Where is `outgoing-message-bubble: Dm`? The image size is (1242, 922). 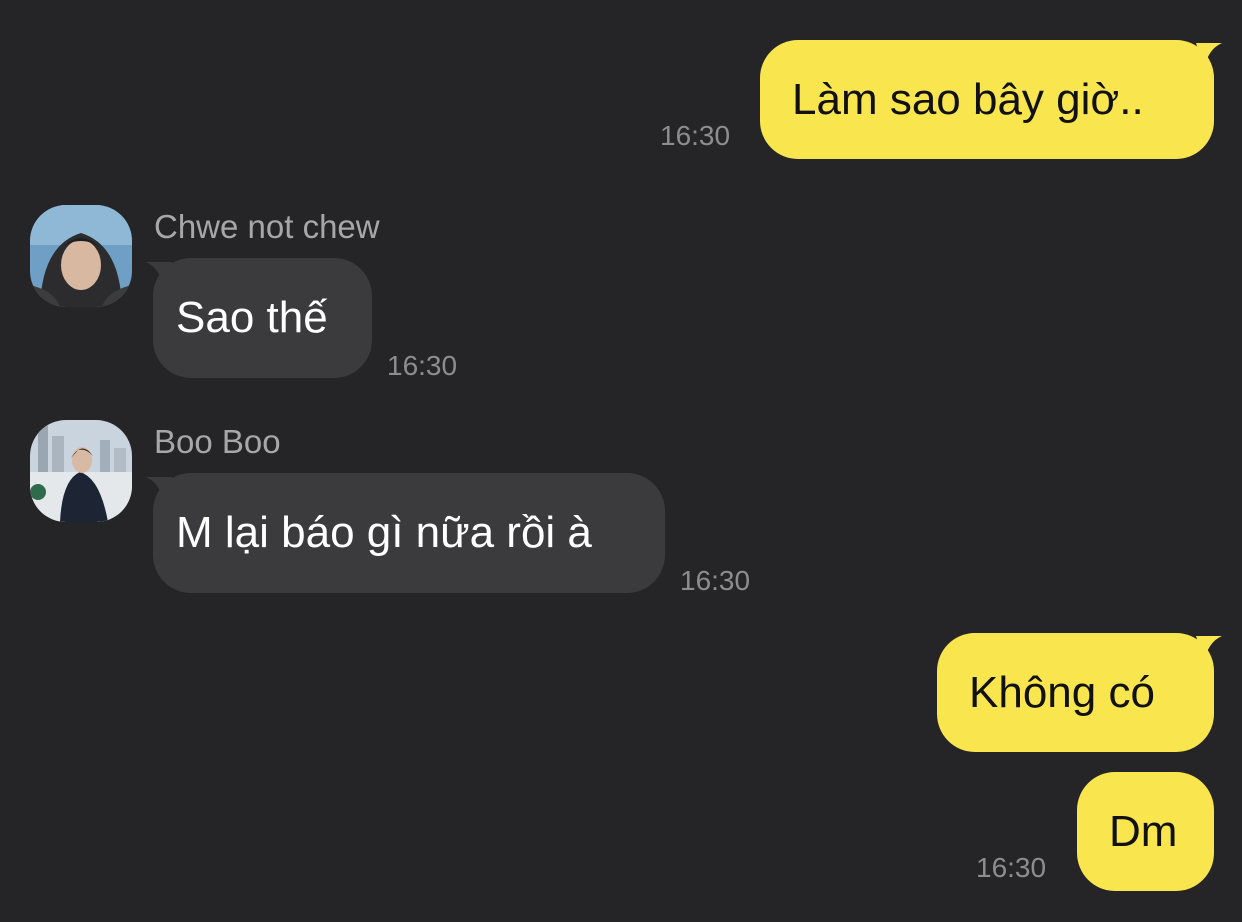
outgoing-message-bubble: Dm is located at coordinates (1145, 831).